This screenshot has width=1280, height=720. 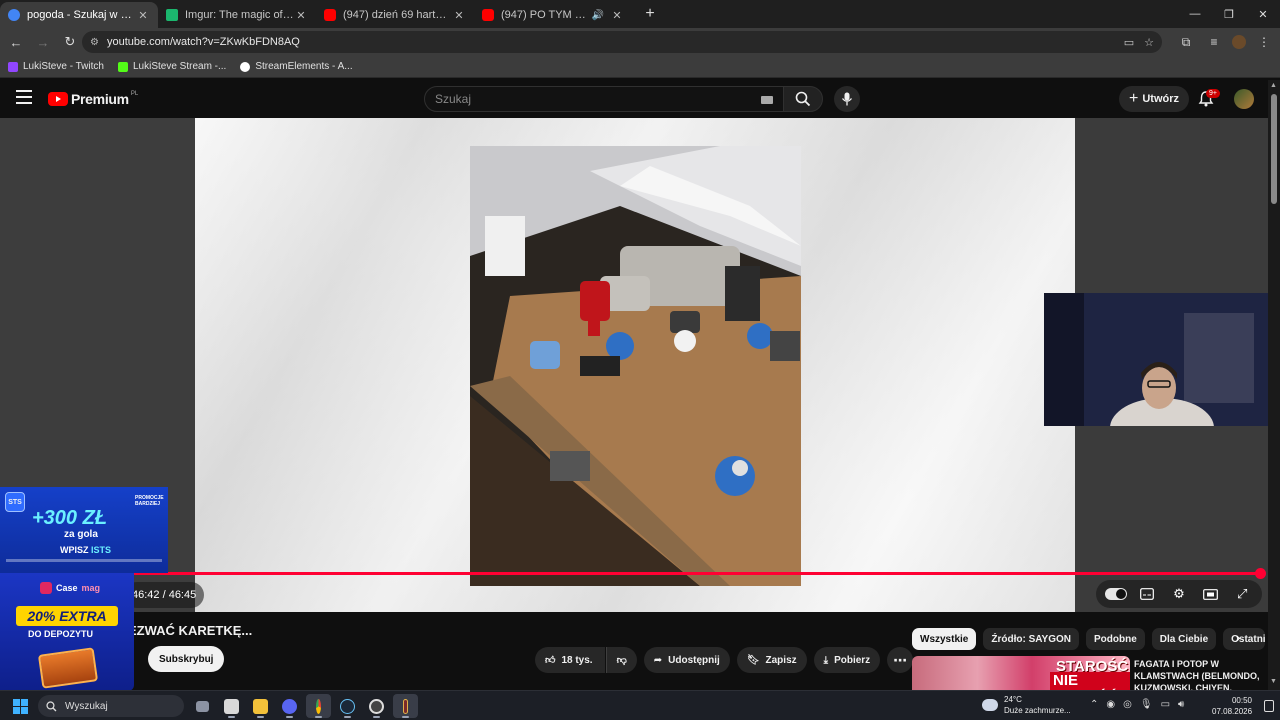 I want to click on minimize-icon: —, so click(x=1195, y=14).